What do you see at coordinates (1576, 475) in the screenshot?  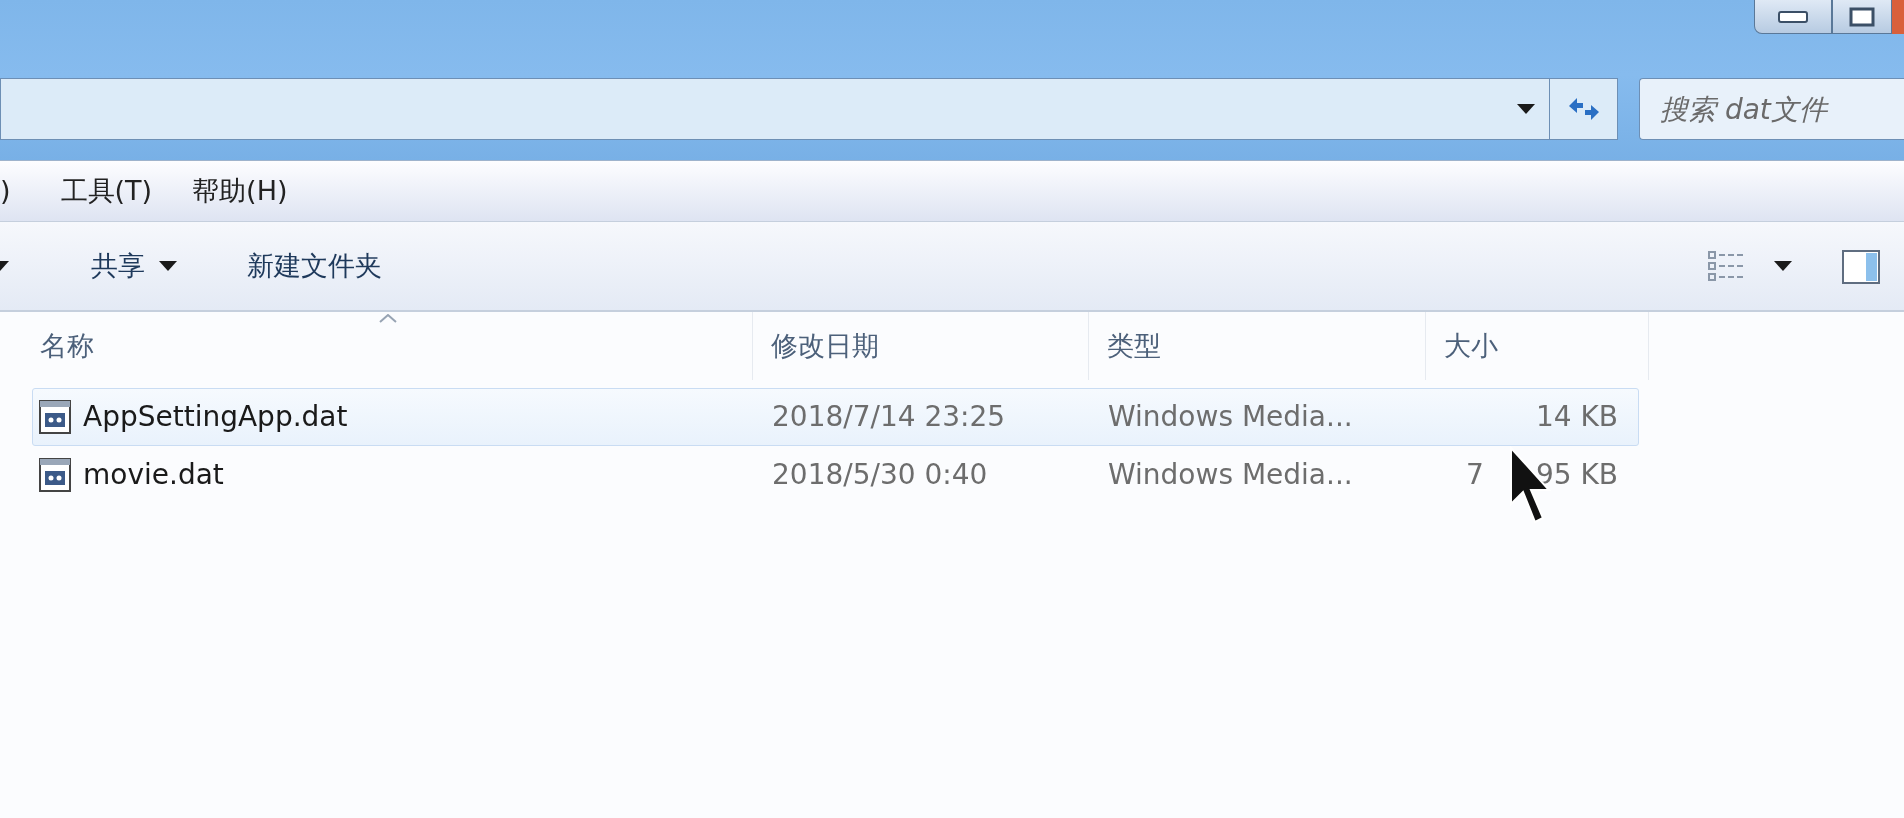 I see `file-size: 95 KB` at bounding box center [1576, 475].